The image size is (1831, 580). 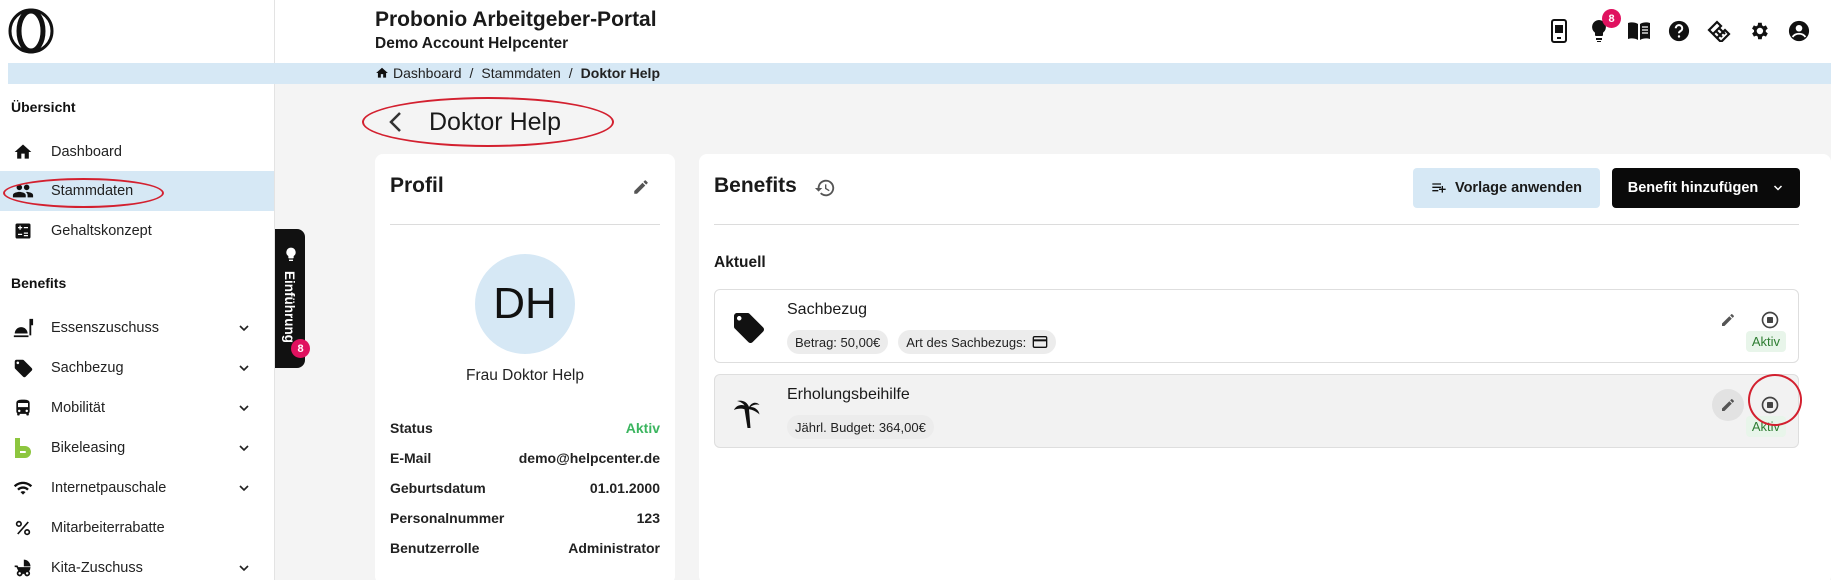 I want to click on account-name: Demo Account Helpcenter, so click(x=472, y=43).